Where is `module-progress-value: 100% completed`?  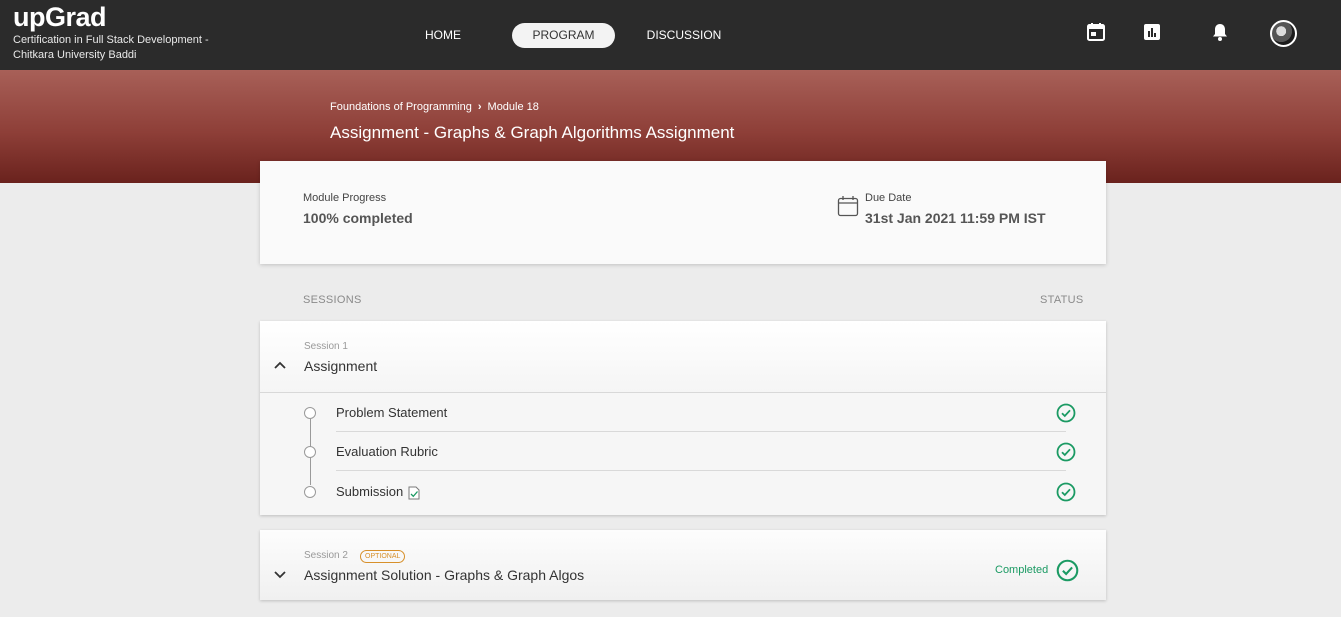
module-progress-value: 100% completed is located at coordinates (358, 218).